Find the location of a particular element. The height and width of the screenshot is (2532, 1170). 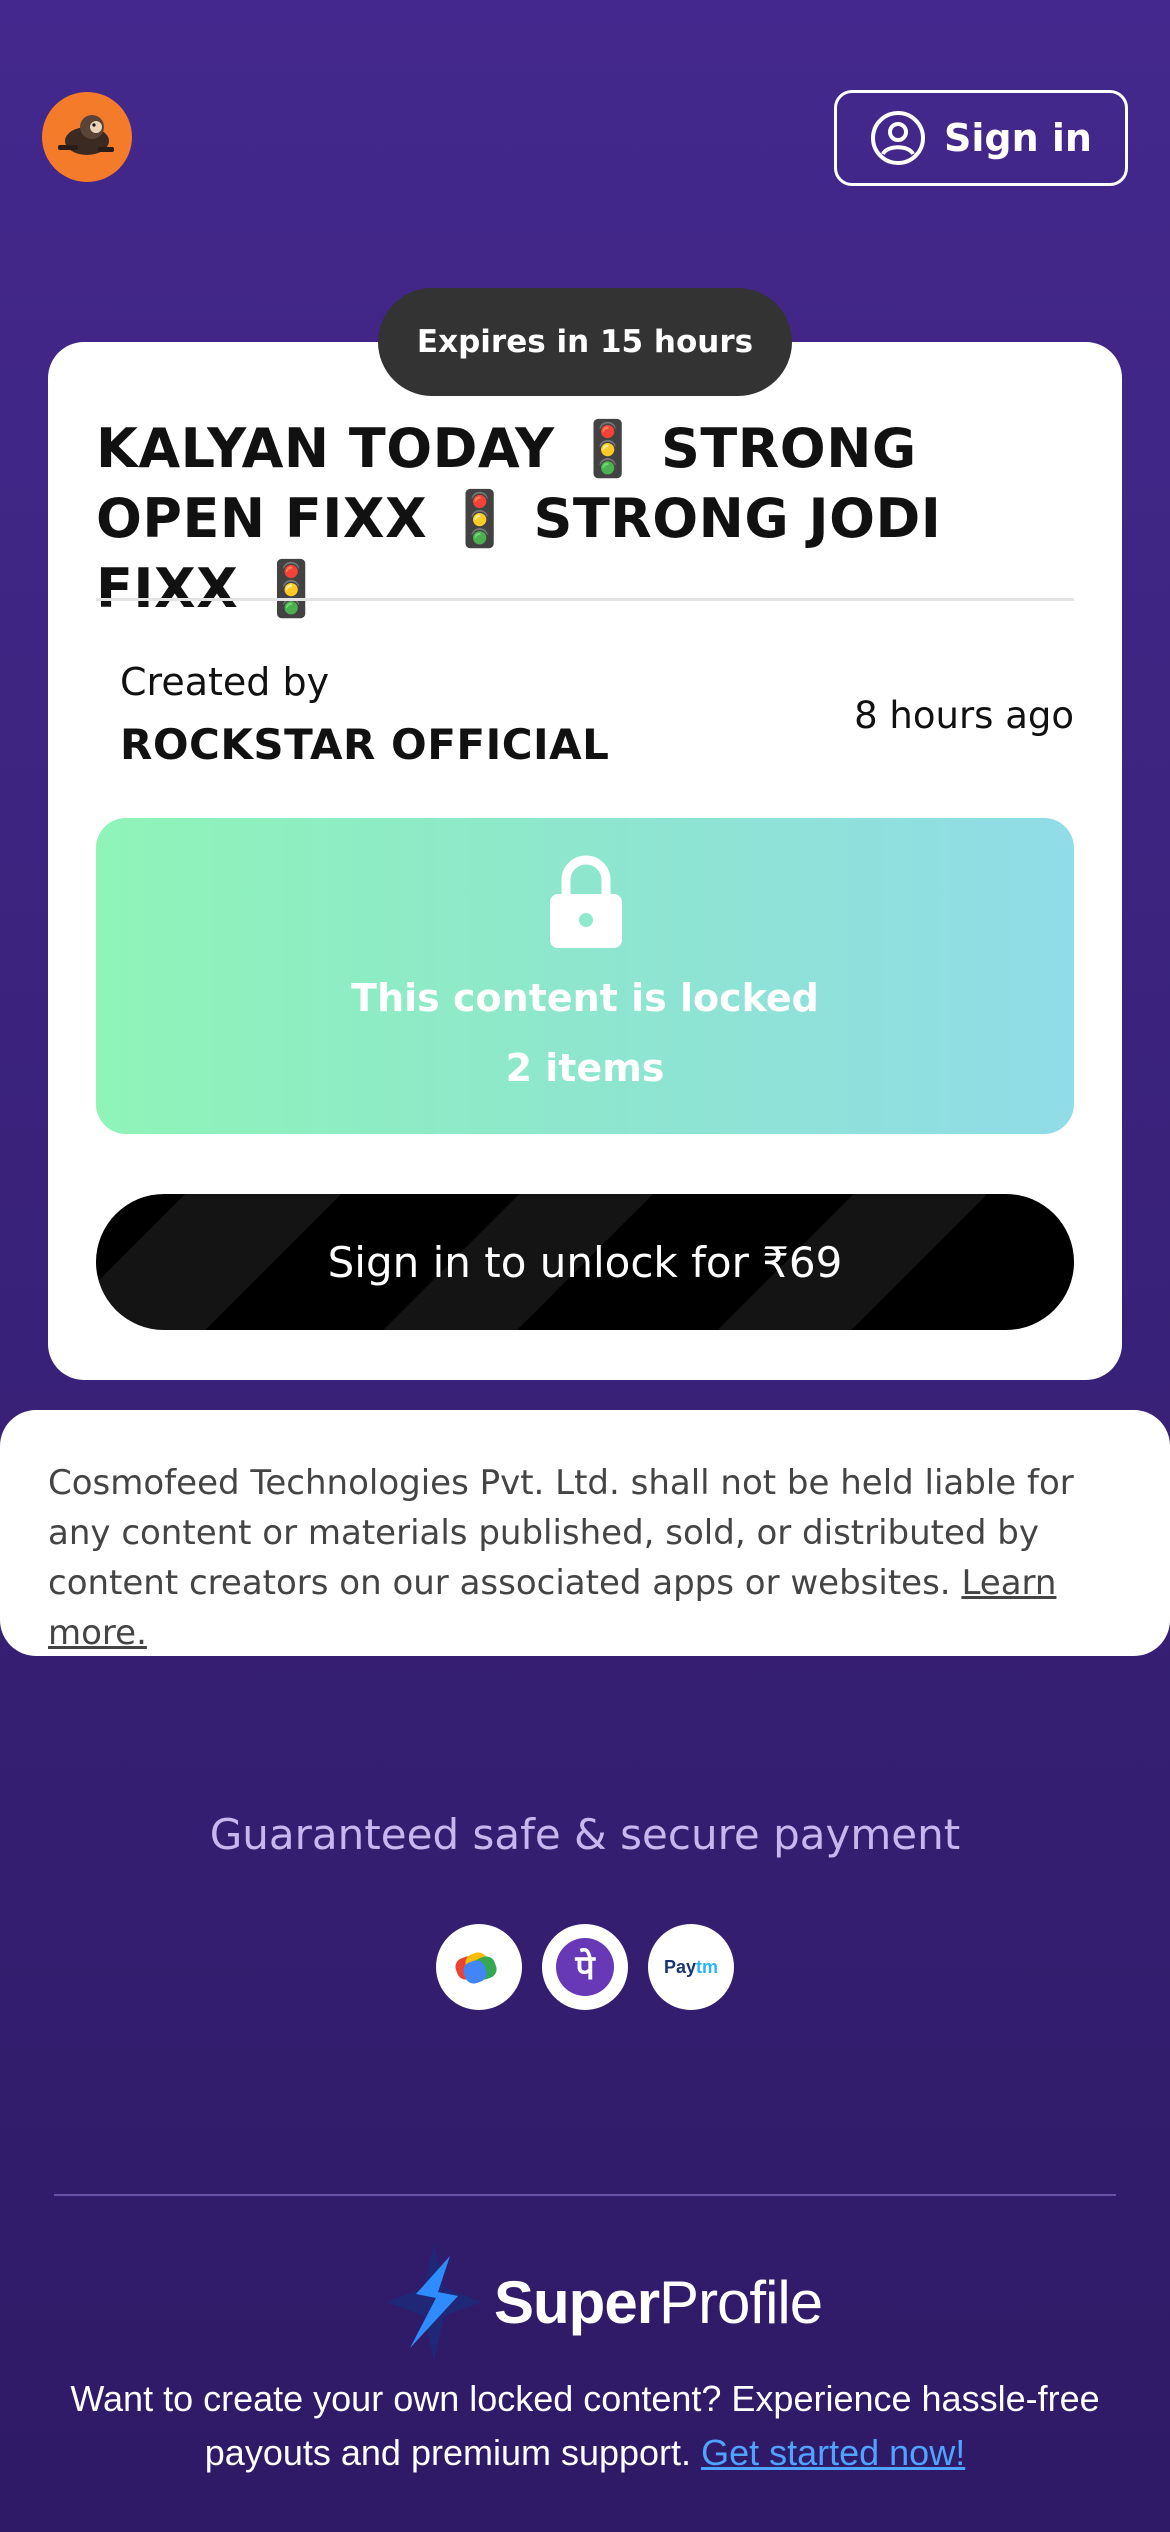

sign-in-button: Sign in is located at coordinates (981, 138).